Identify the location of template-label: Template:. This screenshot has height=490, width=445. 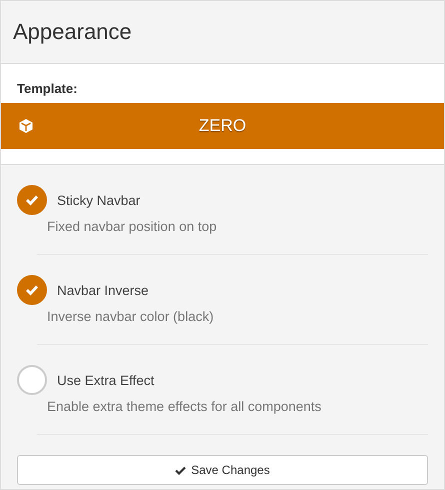
(47, 88).